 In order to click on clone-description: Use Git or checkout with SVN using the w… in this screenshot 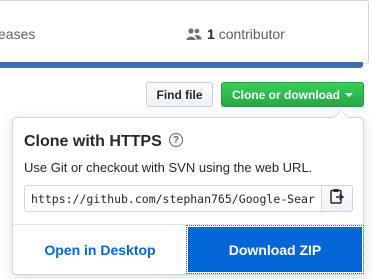, I will do `click(168, 167)`.